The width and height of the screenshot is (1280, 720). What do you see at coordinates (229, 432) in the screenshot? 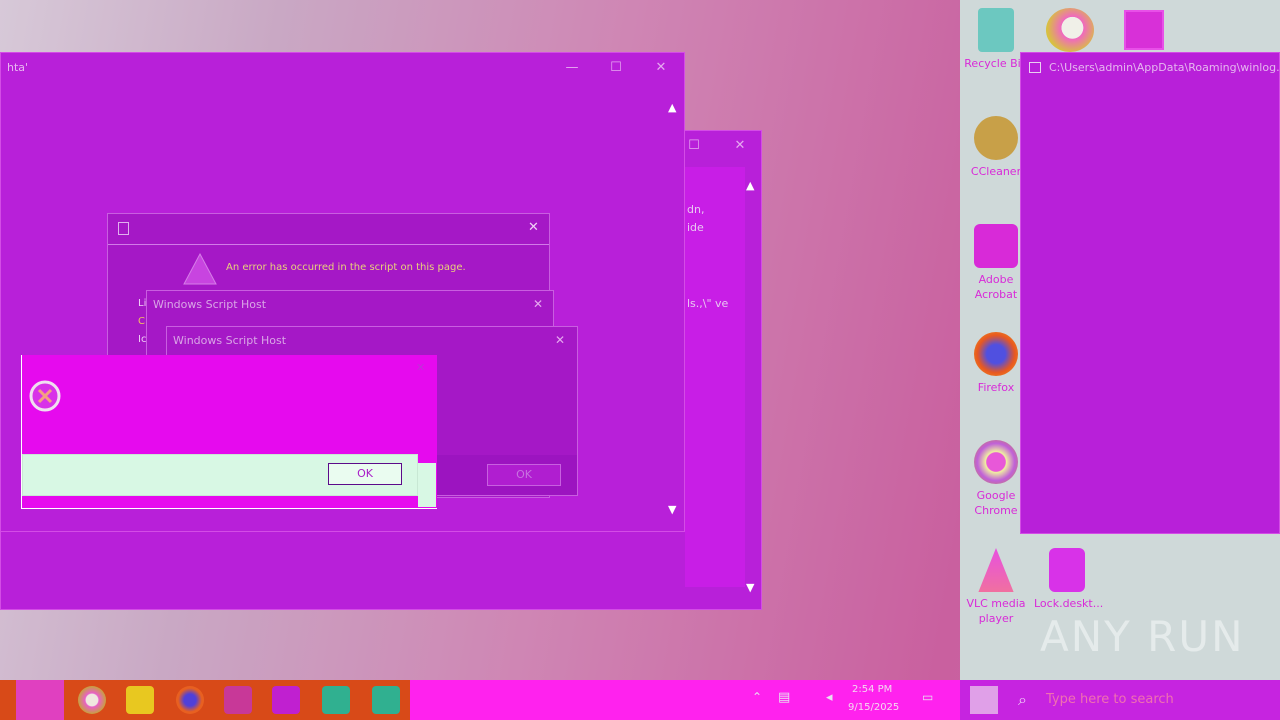
I see `error-box: ✕ OK` at bounding box center [229, 432].